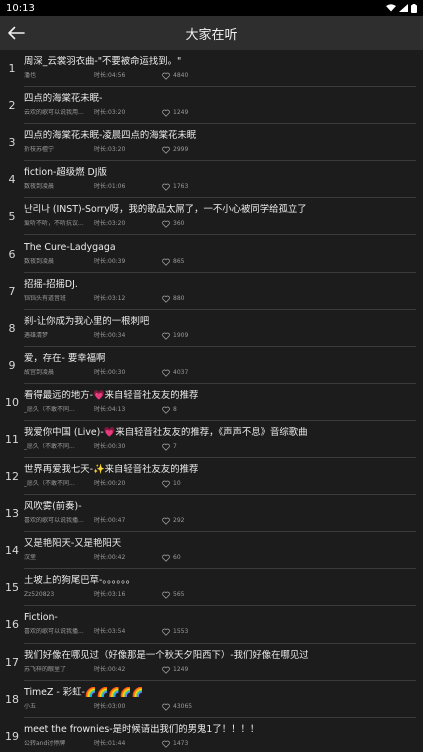  Describe the element at coordinates (20, 8) in the screenshot. I see `status-time: 10:13` at that location.